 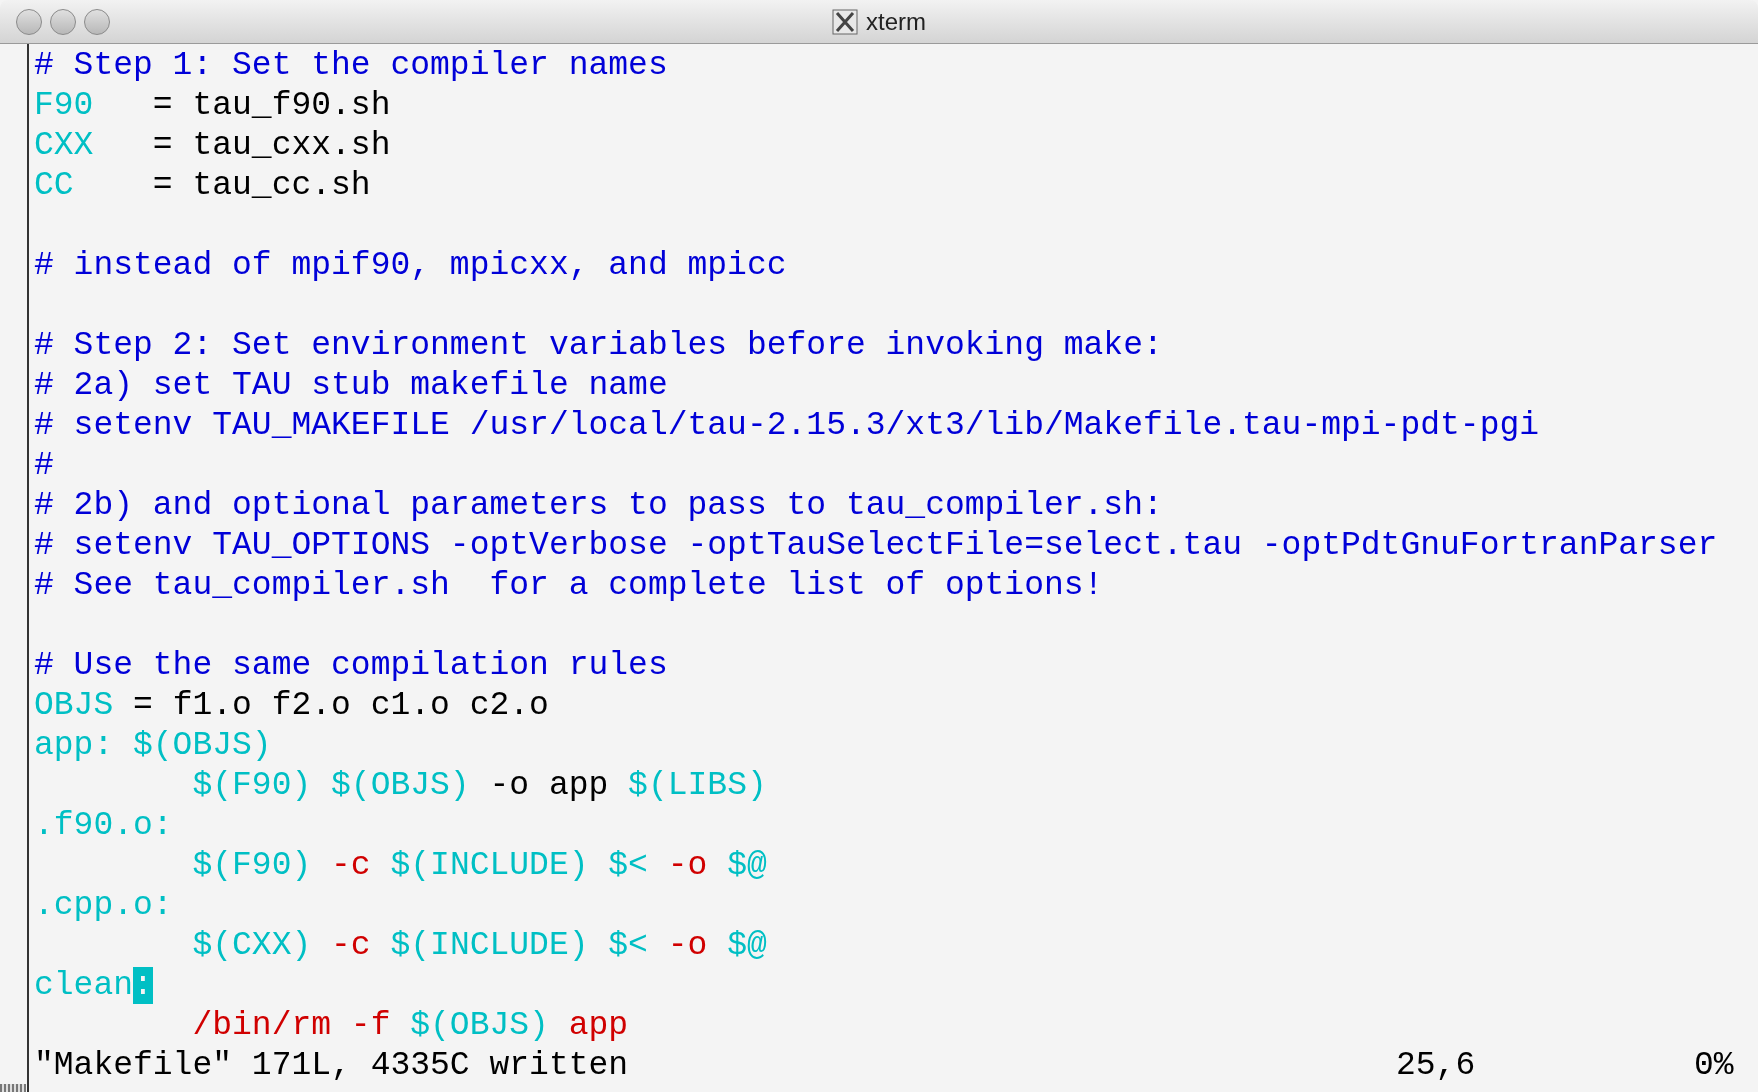 I want to click on code-line: # setenv TAU_OPTIONS -optVerbose -optTauSelectFile=select.tau -optPdtGnuFortranParser, so click(x=876, y=546).